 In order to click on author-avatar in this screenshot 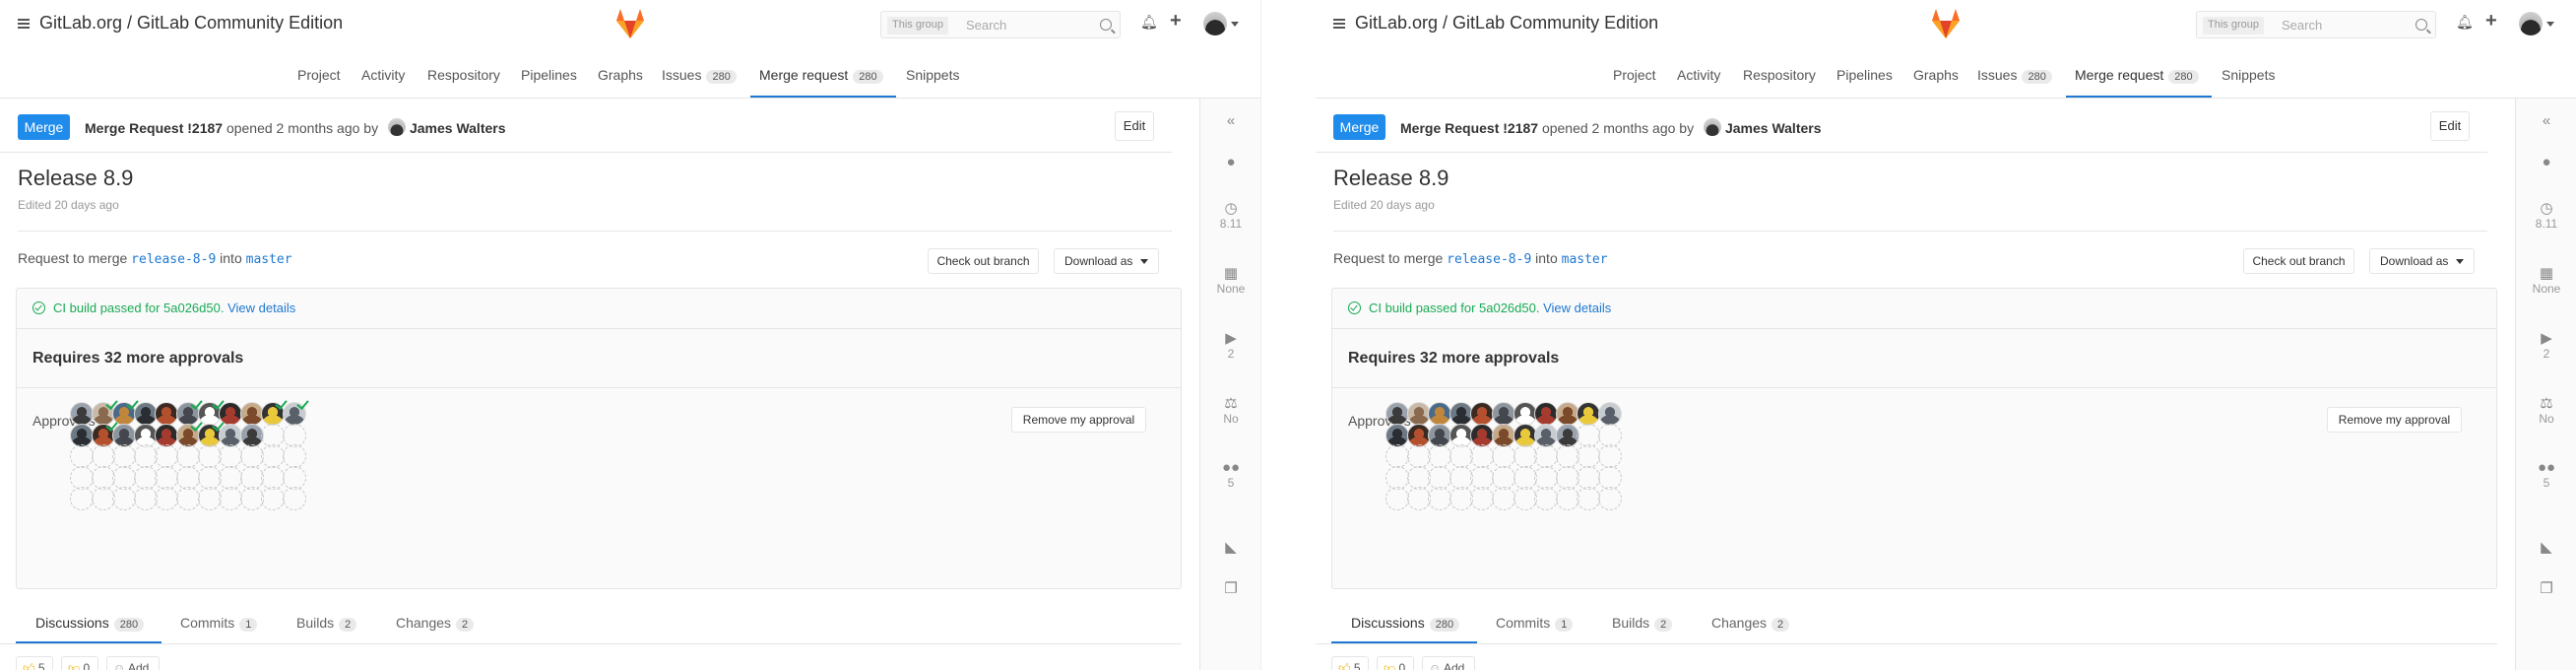, I will do `click(1712, 127)`.